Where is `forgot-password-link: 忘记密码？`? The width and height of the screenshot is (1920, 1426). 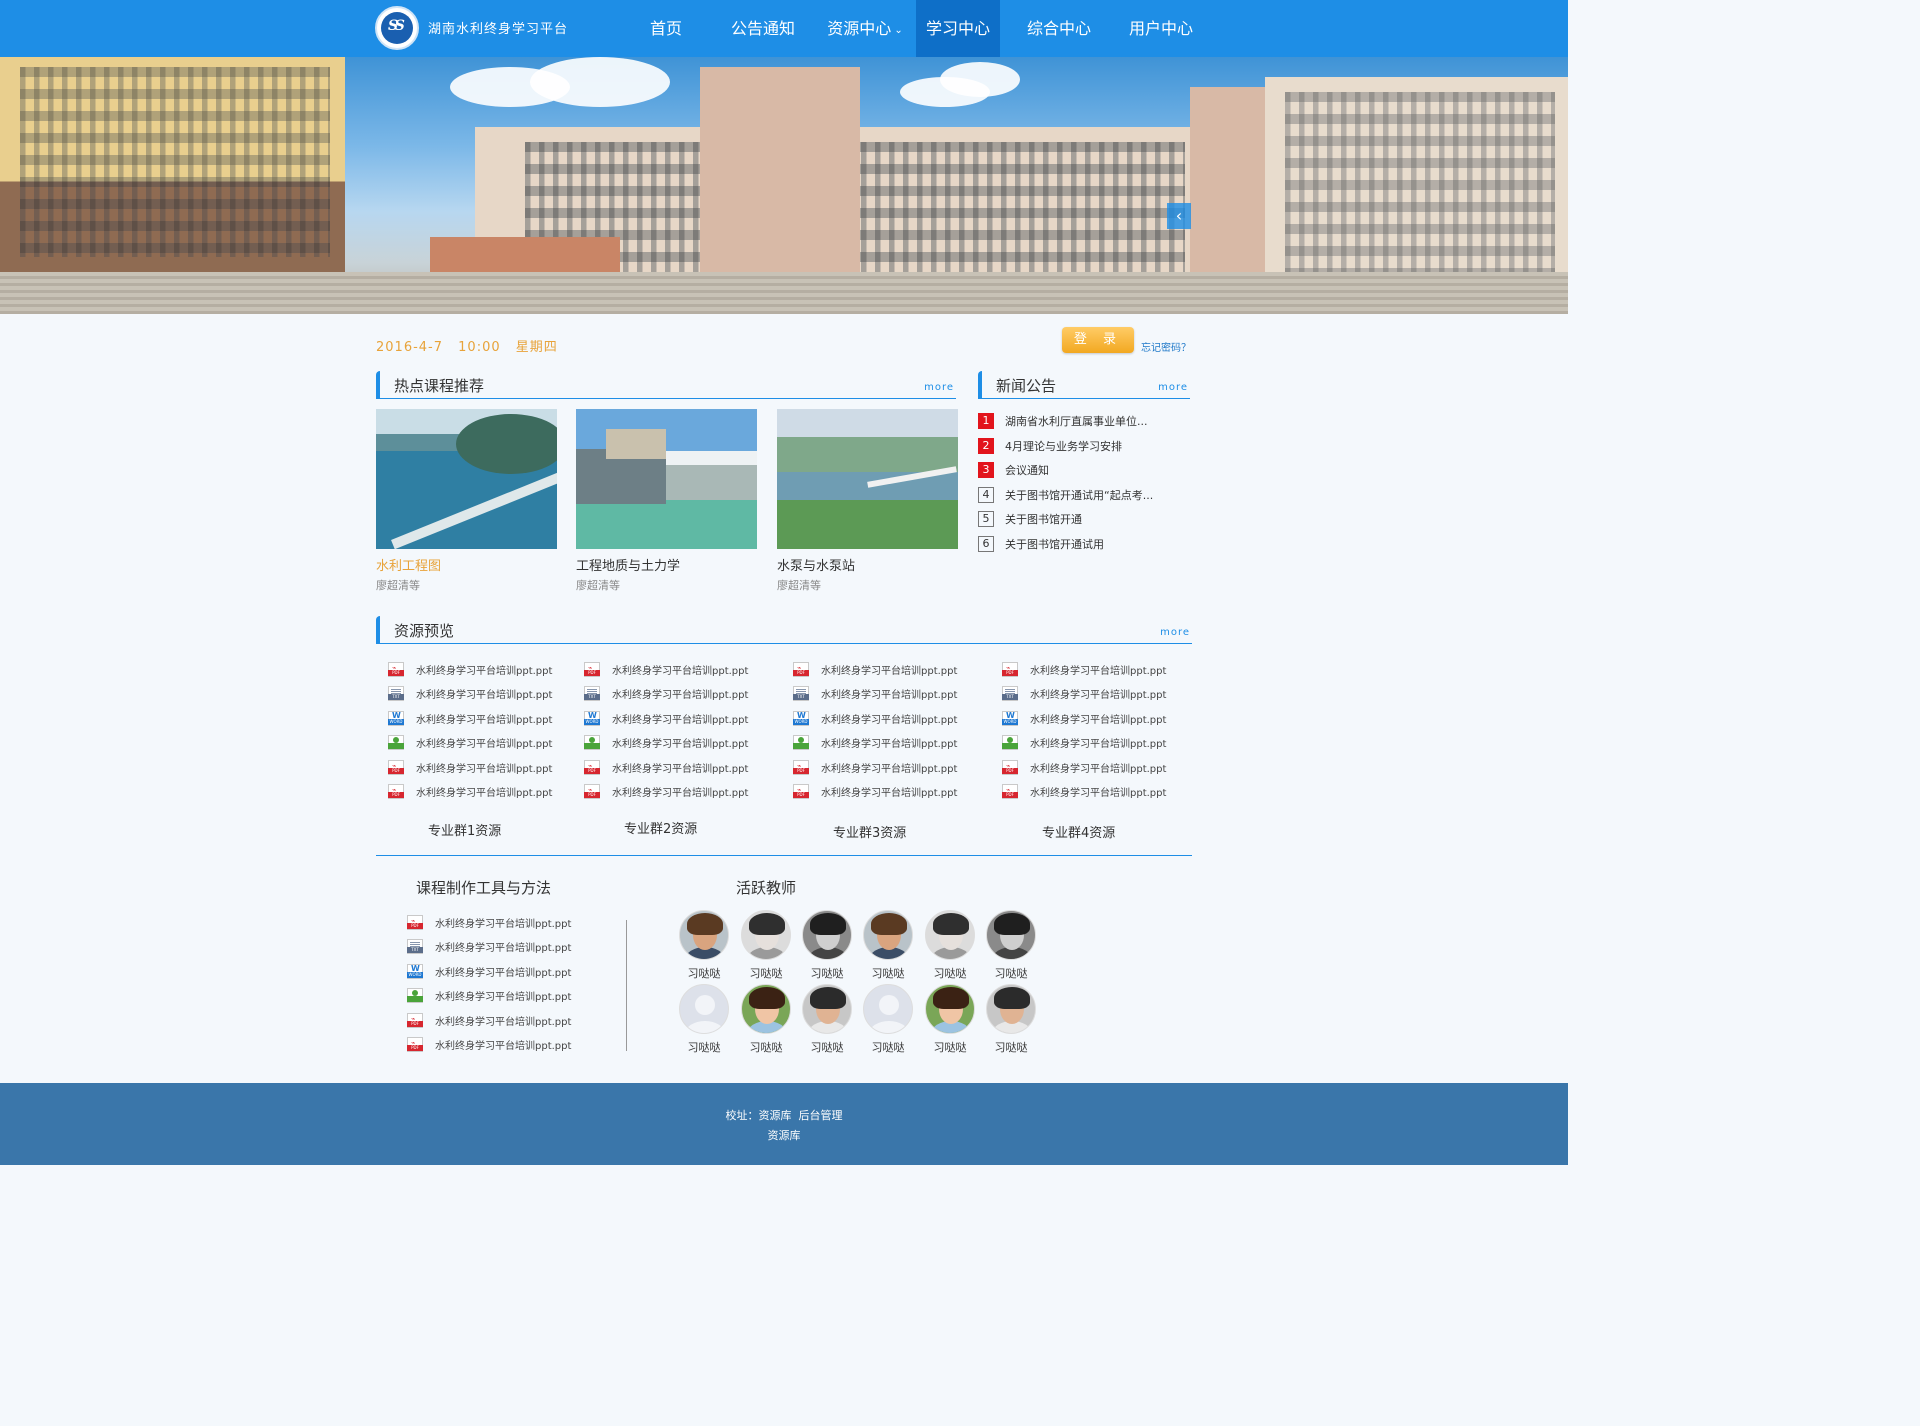 forgot-password-link: 忘记密码？ is located at coordinates (1166, 346).